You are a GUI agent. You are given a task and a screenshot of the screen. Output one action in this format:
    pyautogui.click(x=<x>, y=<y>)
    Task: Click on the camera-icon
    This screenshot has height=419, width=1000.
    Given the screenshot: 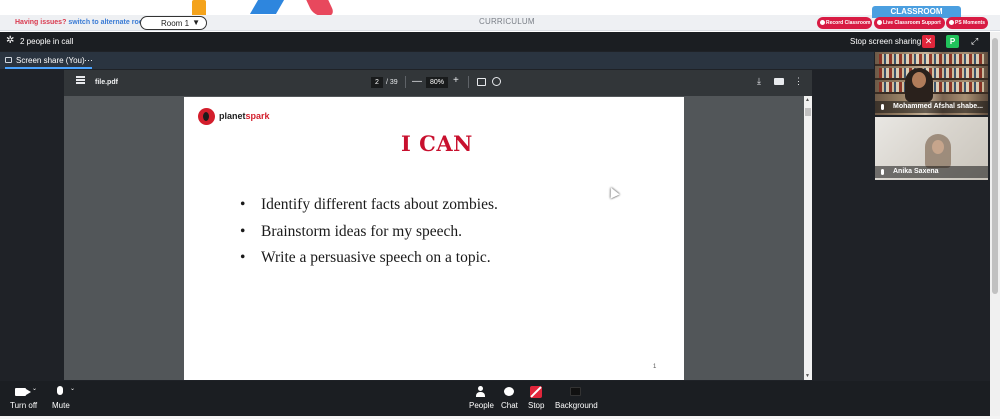 What is the action you would take?
    pyautogui.click(x=23, y=392)
    